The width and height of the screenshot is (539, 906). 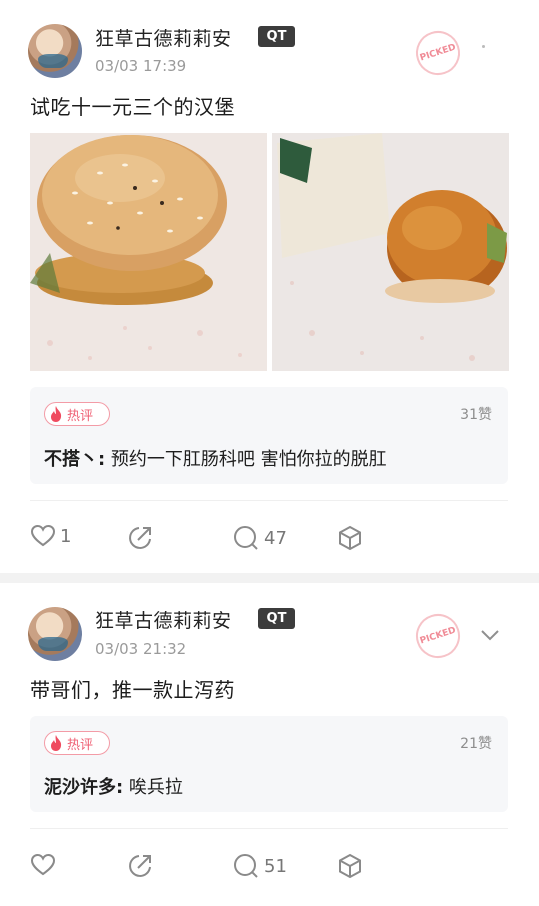 I want to click on more-menu-icon, so click(x=483, y=46).